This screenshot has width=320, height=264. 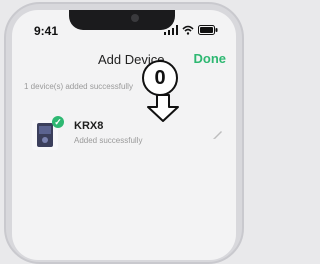 I want to click on camera-icon, so click(x=135, y=18).